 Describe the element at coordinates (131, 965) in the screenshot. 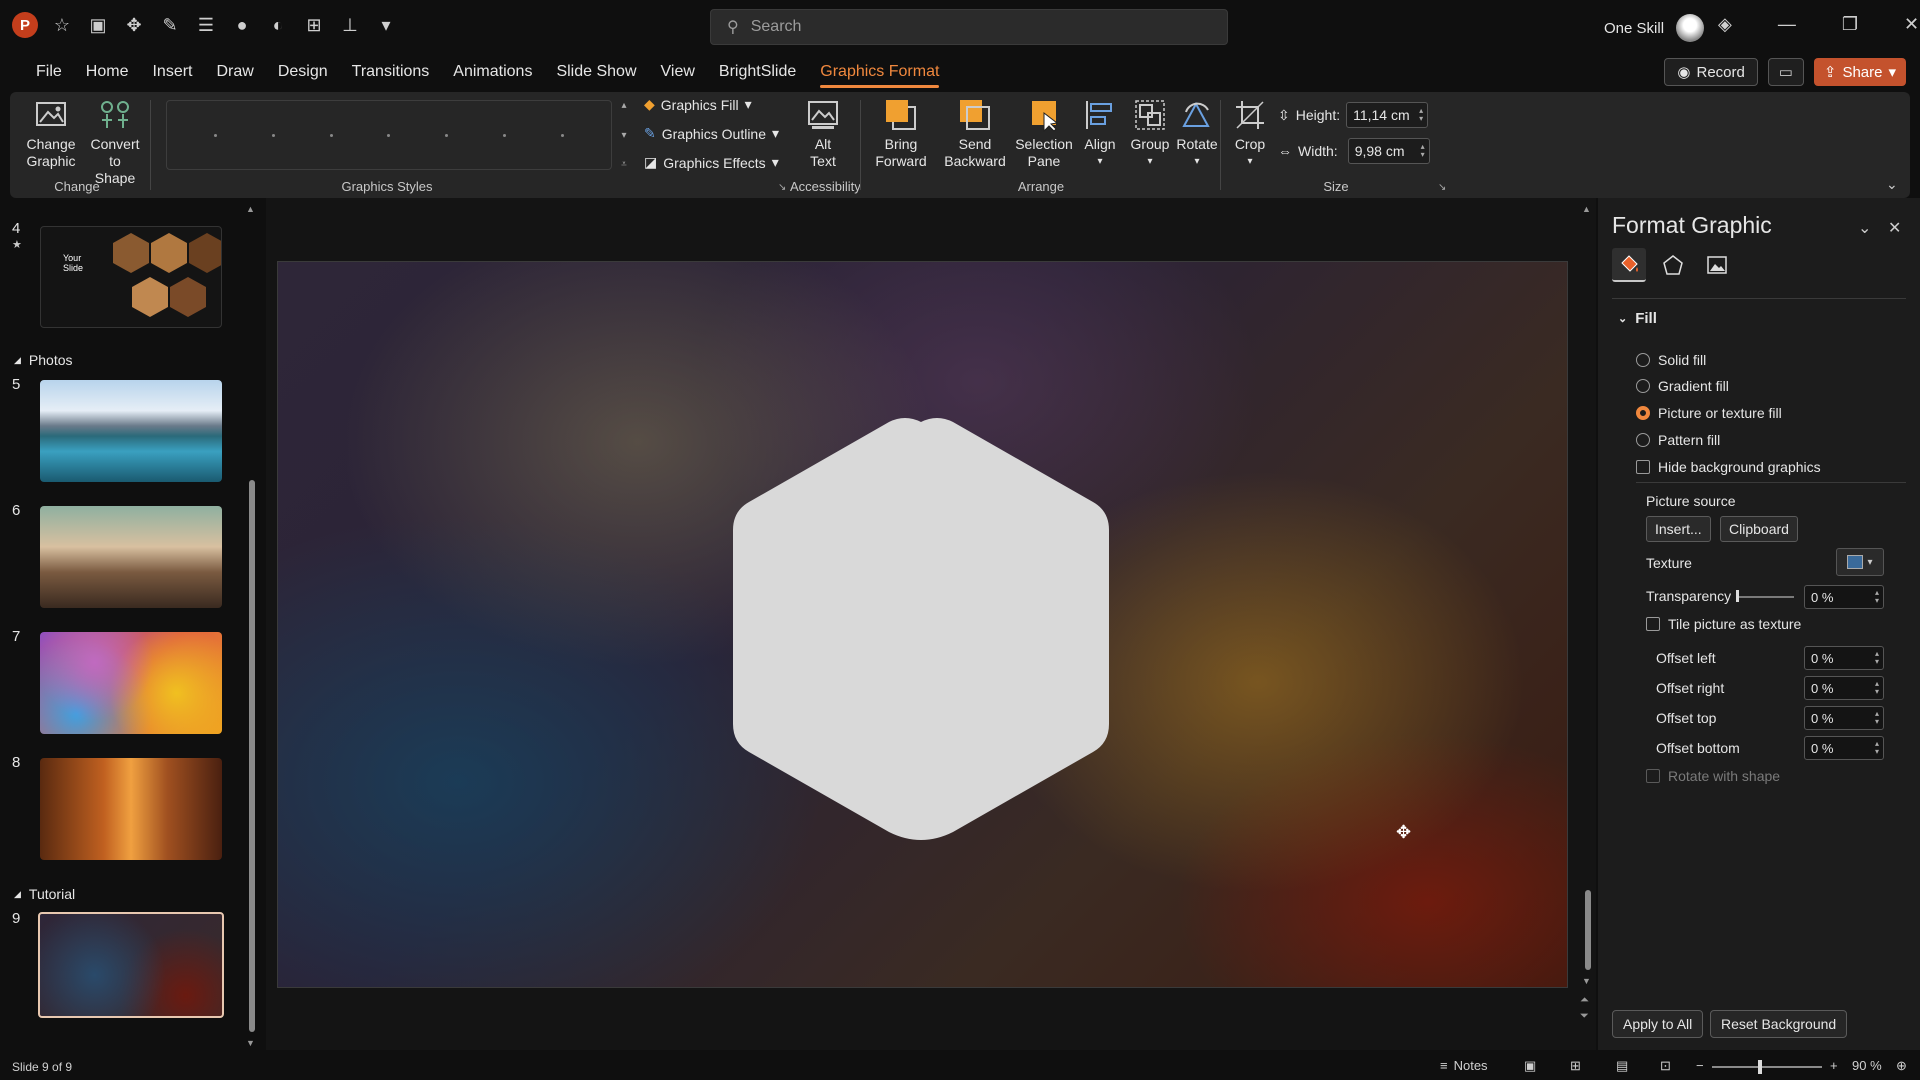

I see `slide-thumbnail-9-selected` at that location.